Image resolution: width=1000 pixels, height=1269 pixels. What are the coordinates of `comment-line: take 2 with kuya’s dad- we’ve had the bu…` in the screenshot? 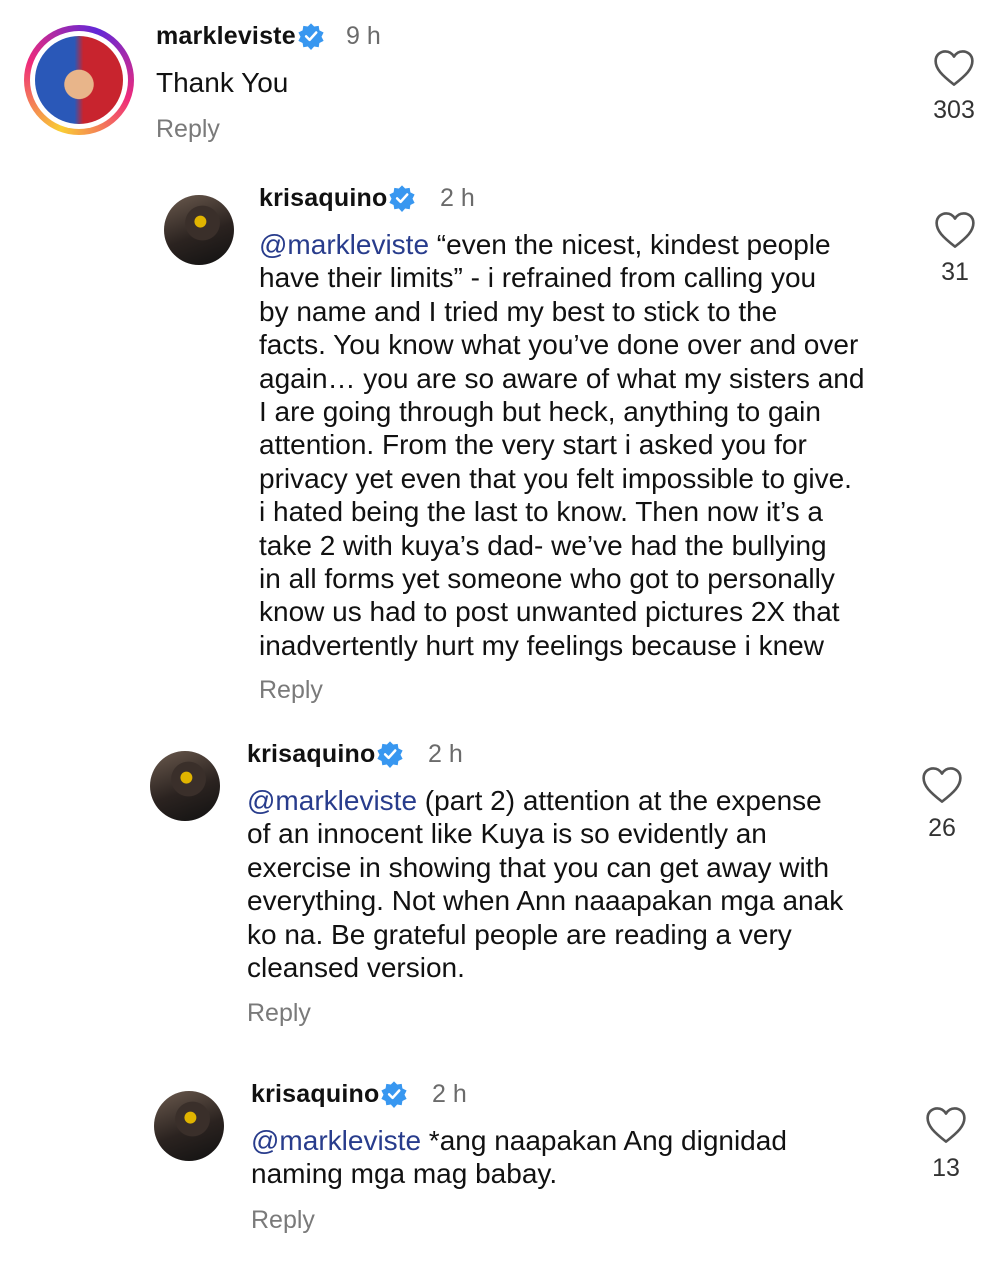 It's located at (543, 545).